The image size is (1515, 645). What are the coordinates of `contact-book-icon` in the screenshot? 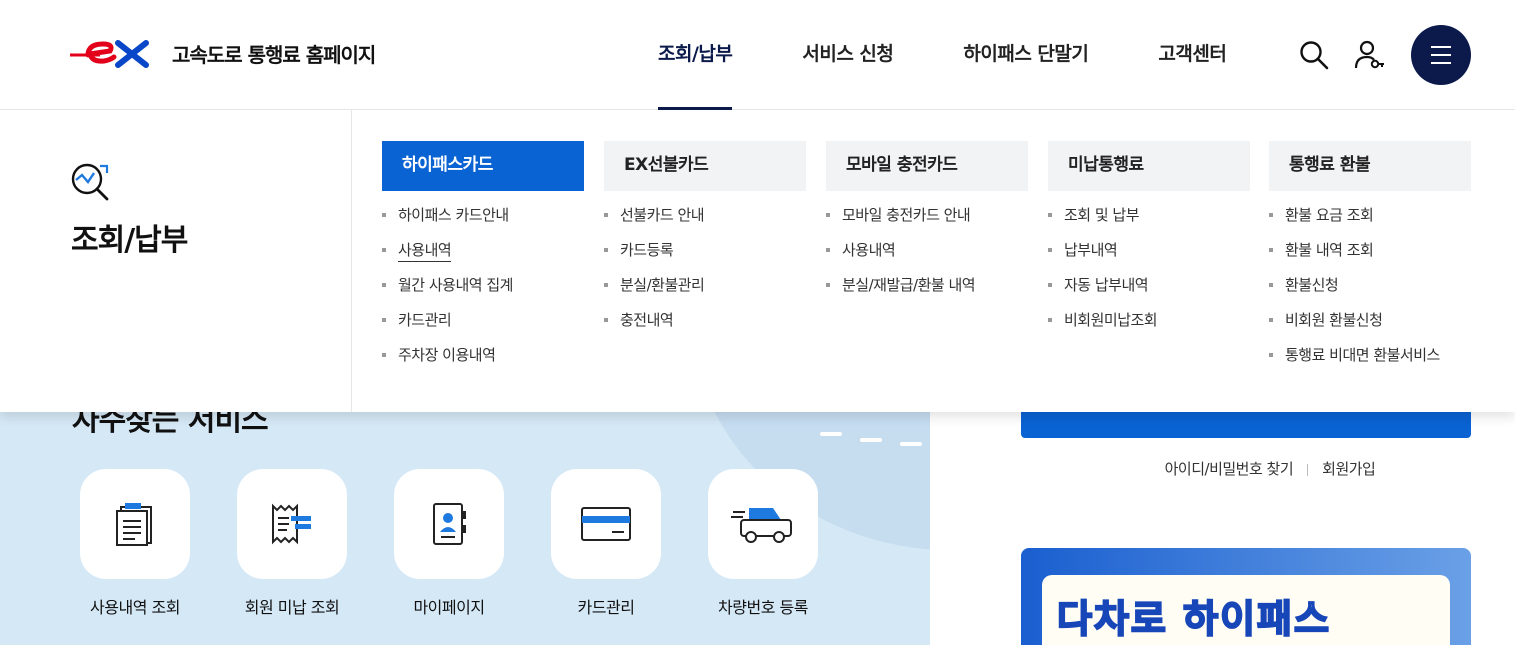 It's located at (449, 524).